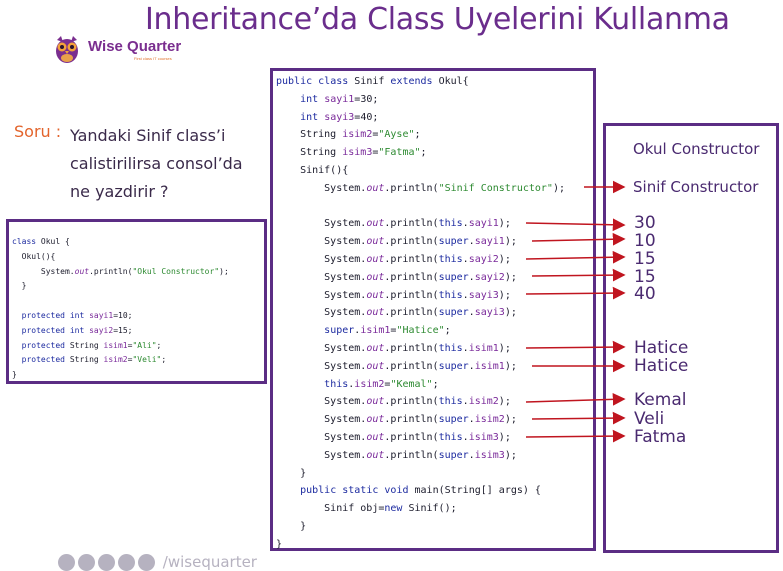 The height and width of the screenshot is (571, 783). What do you see at coordinates (146, 562) in the screenshot?
I see `instagram-icon` at bounding box center [146, 562].